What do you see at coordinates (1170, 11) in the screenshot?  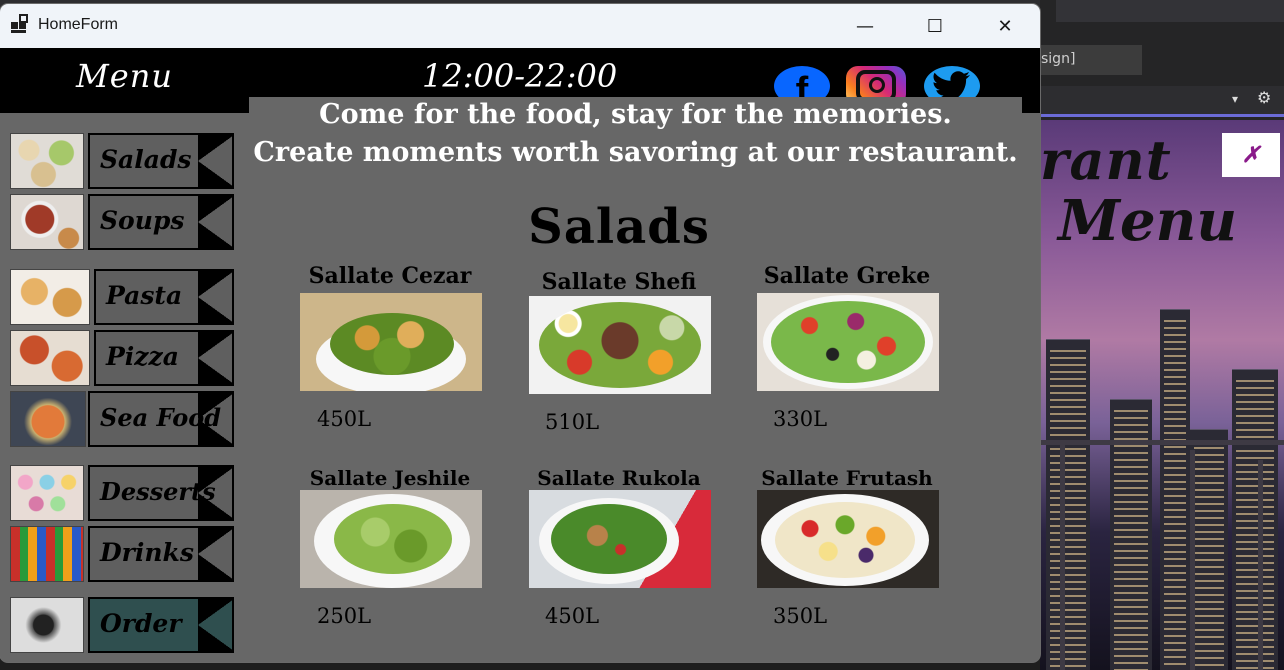 I see `ide-tab-bar` at bounding box center [1170, 11].